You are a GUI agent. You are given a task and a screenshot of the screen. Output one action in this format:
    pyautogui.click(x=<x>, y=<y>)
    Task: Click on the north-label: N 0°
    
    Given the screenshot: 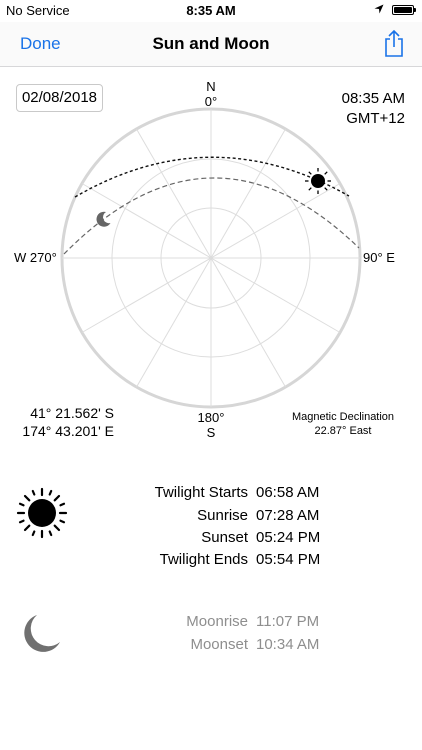 What is the action you would take?
    pyautogui.click(x=211, y=94)
    